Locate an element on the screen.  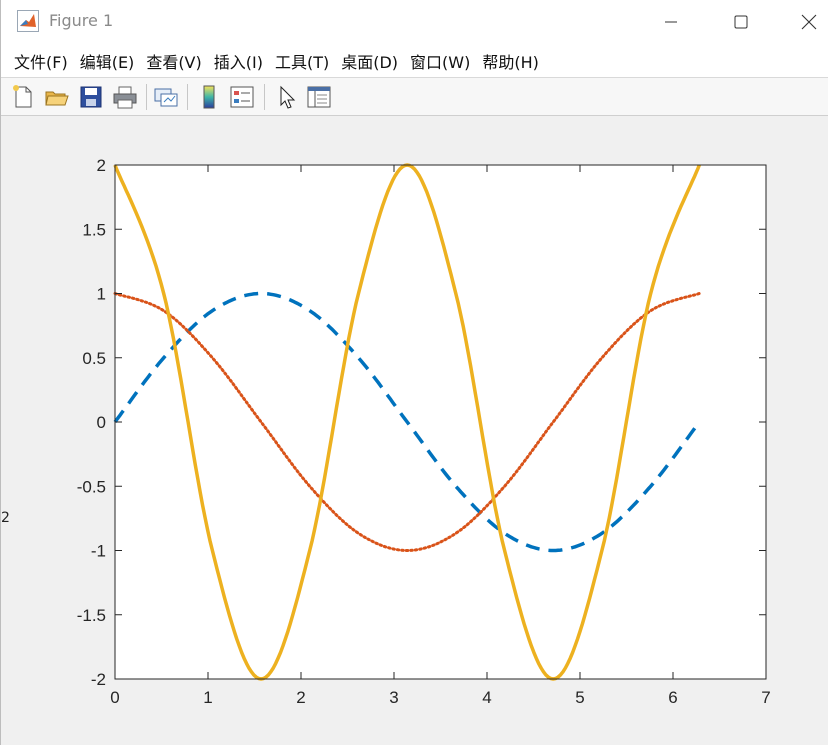
y-tick-label: 1.5 is located at coordinates (94, 229).